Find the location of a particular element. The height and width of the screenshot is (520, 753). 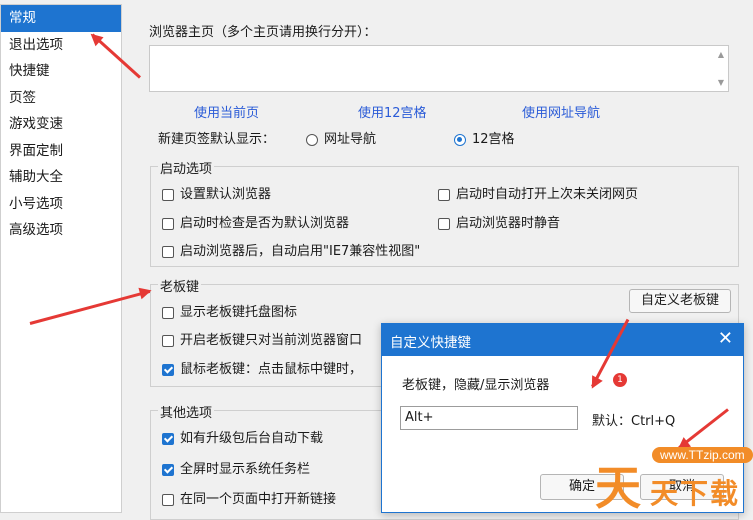

shortcut-input: Alt+ is located at coordinates (489, 418).